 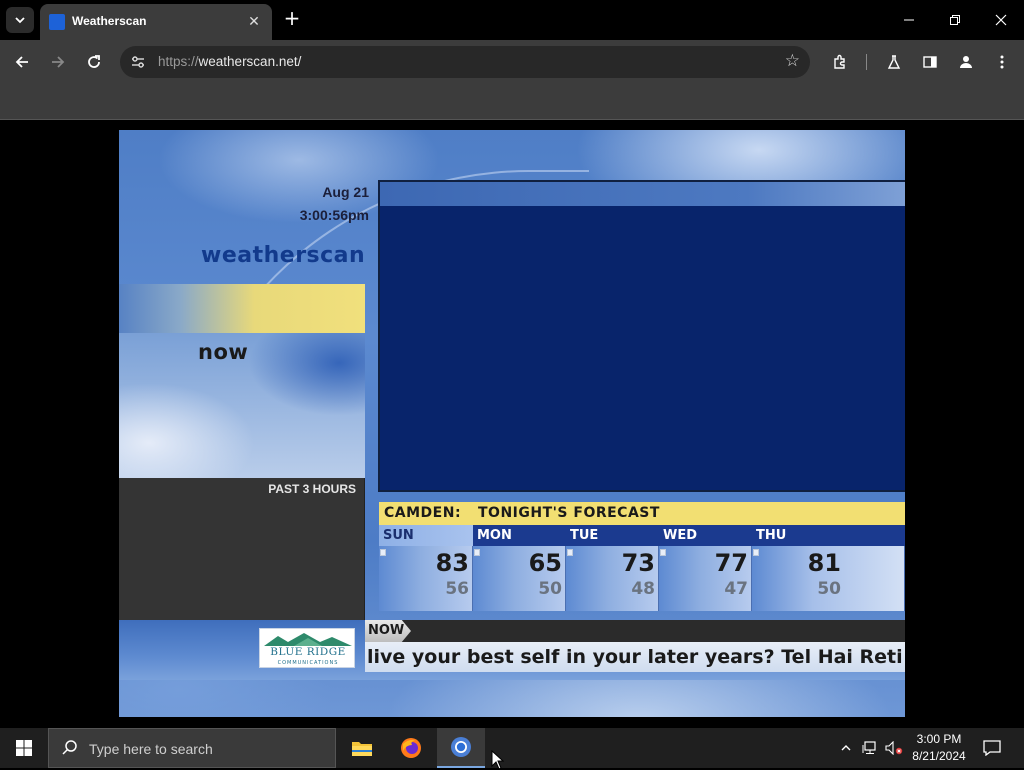 I want to click on arrow-right-icon, so click(x=58, y=62).